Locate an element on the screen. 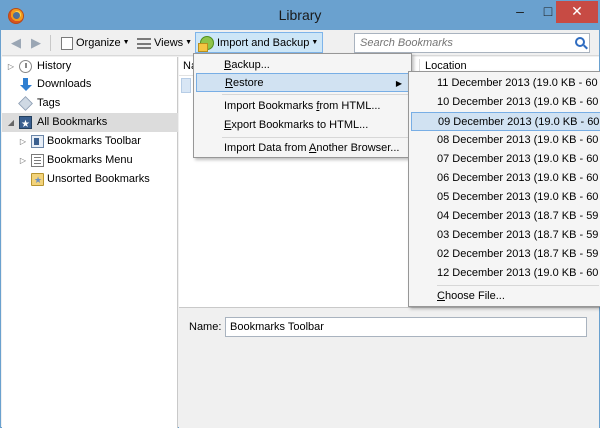 Image resolution: width=600 pixels, height=428 pixels. restore-backup-item: 05 December 2013 (19.0 KB - 60 items) is located at coordinates (505, 197).